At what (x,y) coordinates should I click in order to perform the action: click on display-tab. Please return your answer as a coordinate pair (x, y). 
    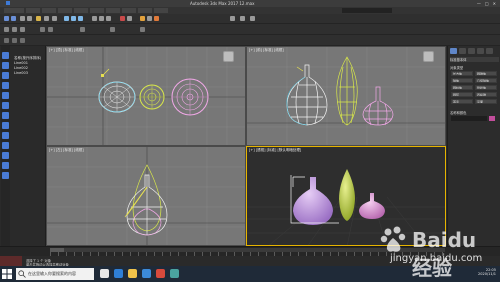
    Looking at the image, I should click on (489, 51).